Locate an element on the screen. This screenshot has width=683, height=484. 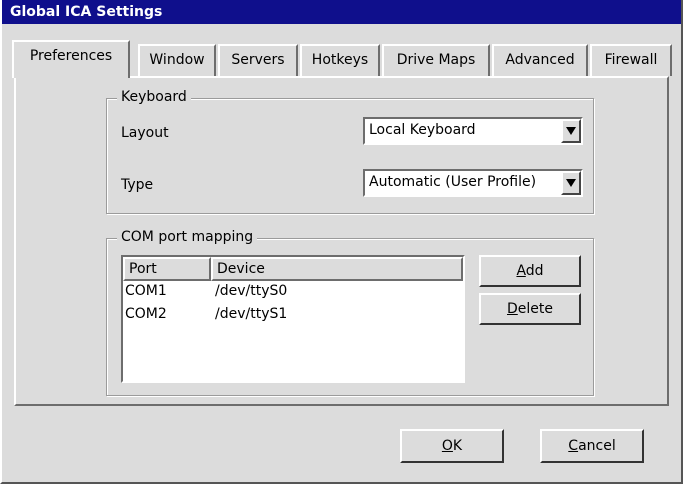
column-header-port: Port is located at coordinates (167, 269).